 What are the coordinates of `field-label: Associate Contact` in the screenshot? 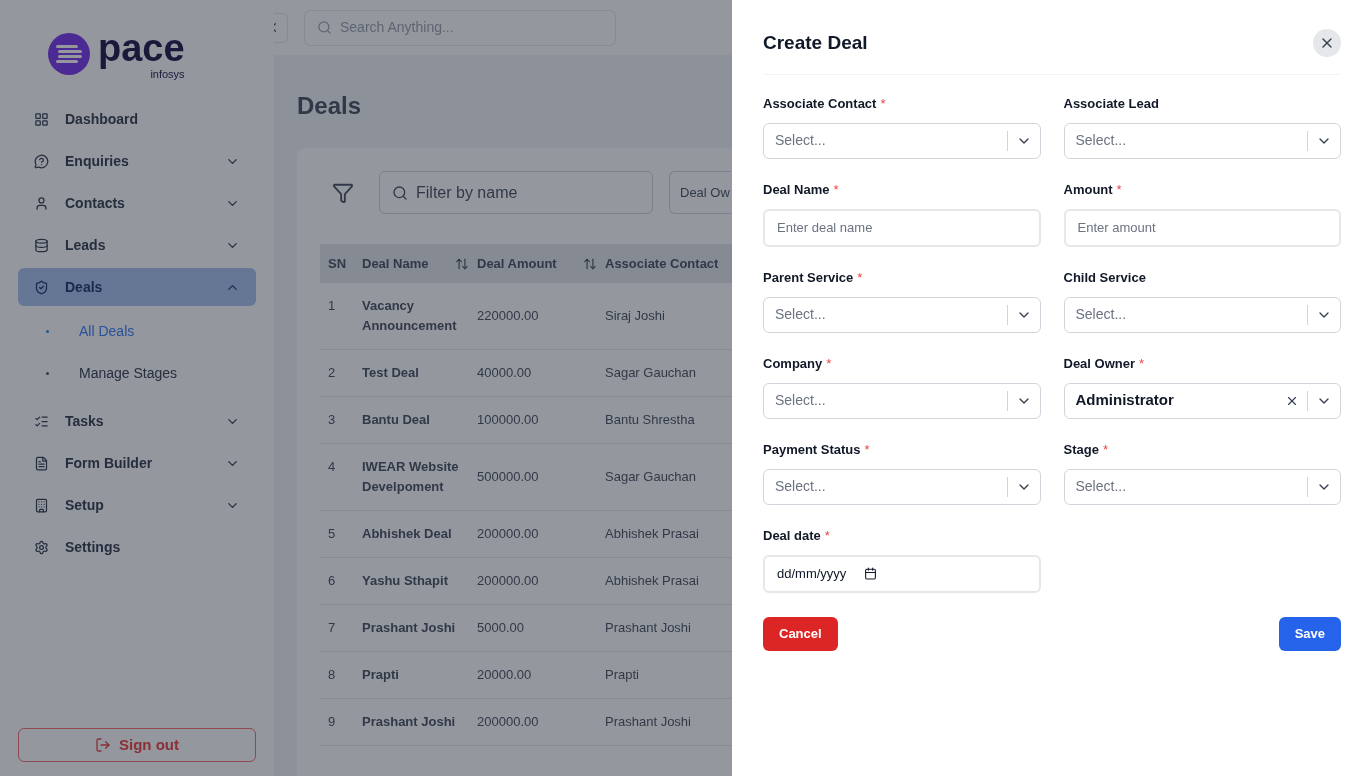 It's located at (820, 103).